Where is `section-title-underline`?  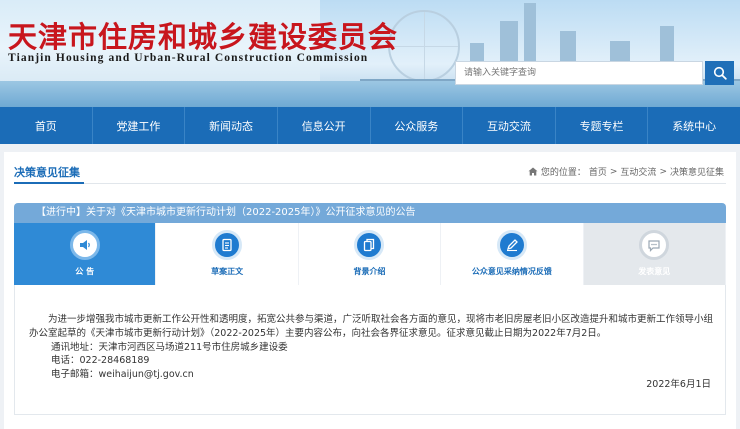
section-title-underline is located at coordinates (49, 183).